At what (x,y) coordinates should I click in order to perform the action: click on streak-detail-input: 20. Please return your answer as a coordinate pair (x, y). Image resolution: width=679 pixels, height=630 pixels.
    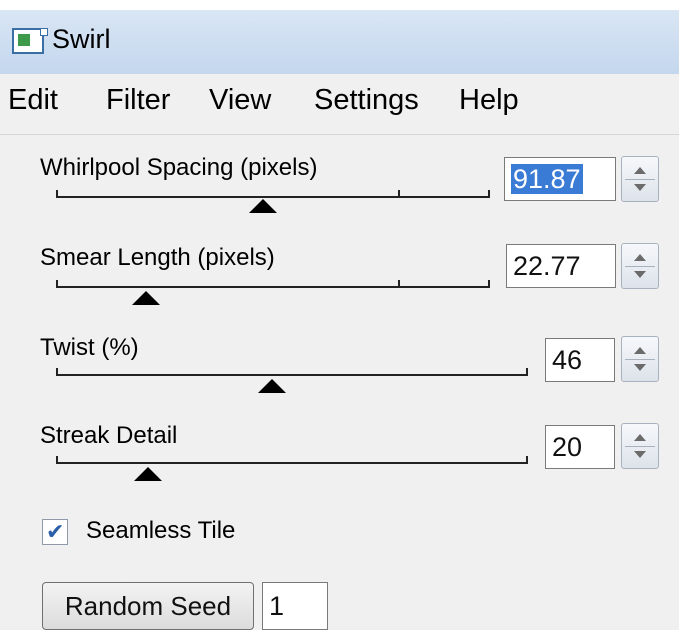
    Looking at the image, I should click on (580, 447).